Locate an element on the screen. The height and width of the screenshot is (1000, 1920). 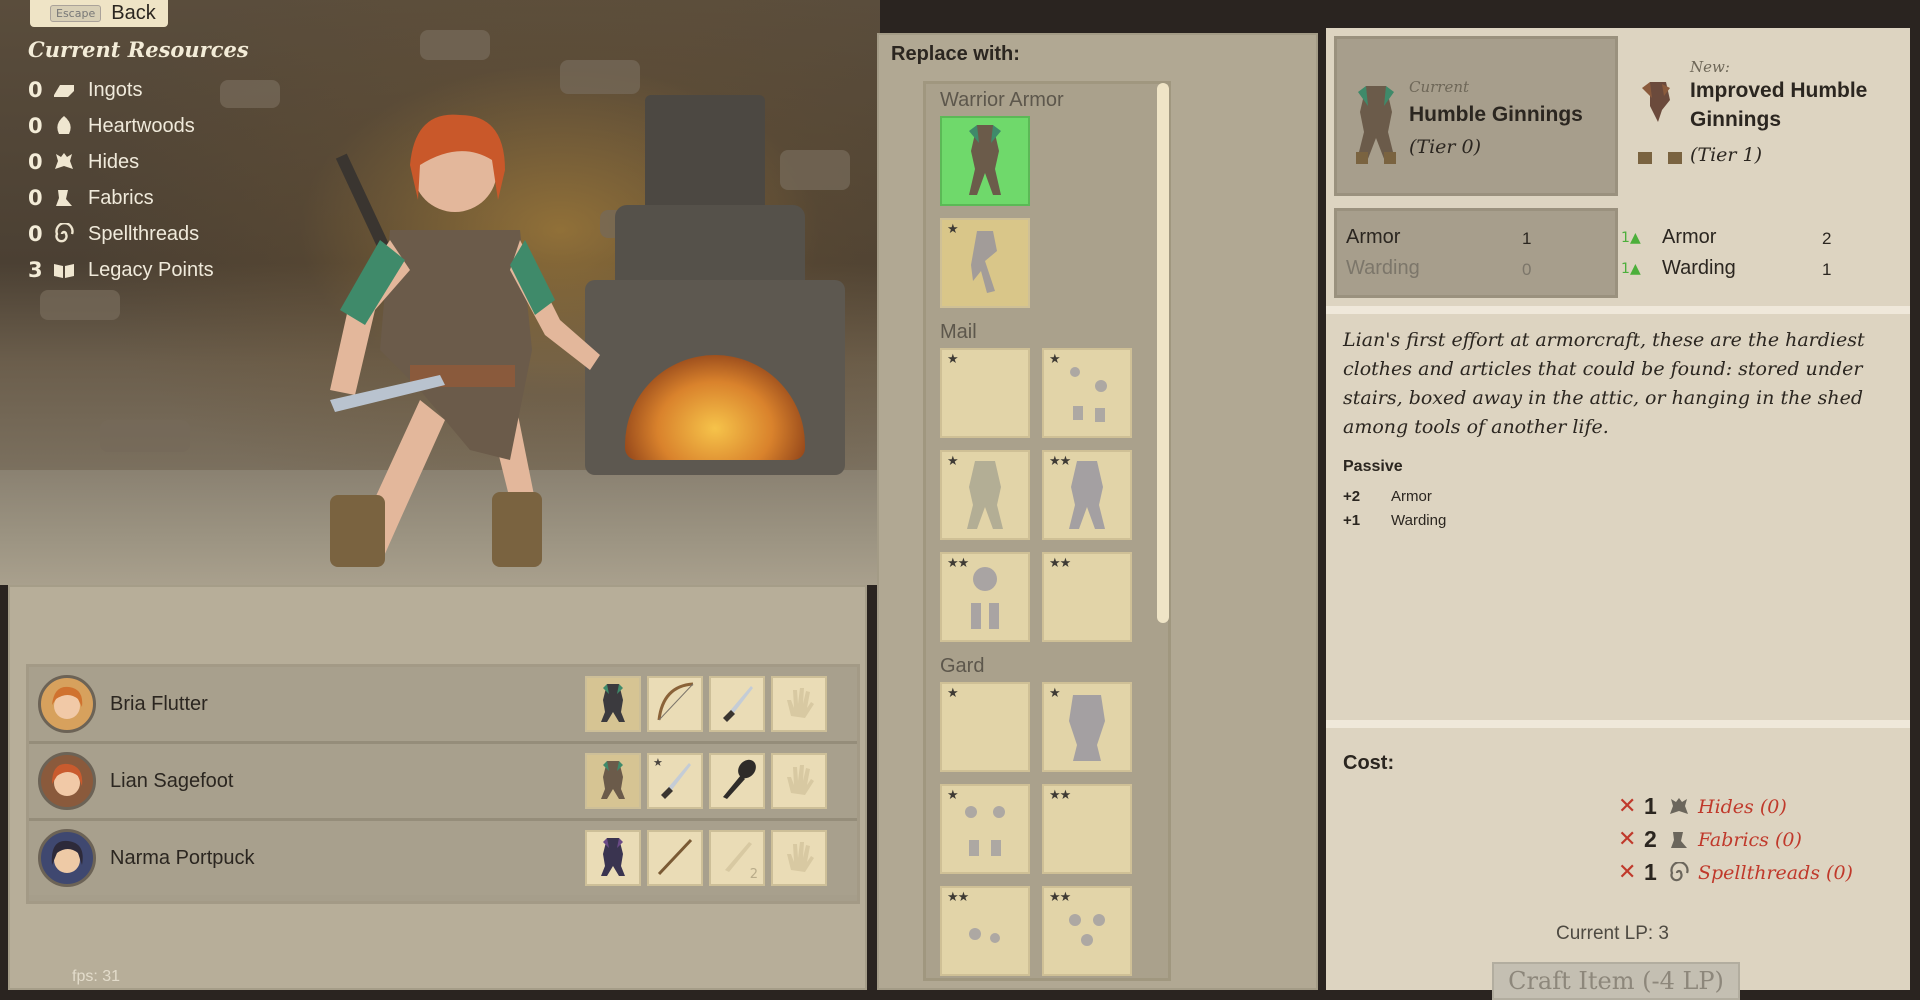
escape-key-hint: Escape is located at coordinates (76, 13).